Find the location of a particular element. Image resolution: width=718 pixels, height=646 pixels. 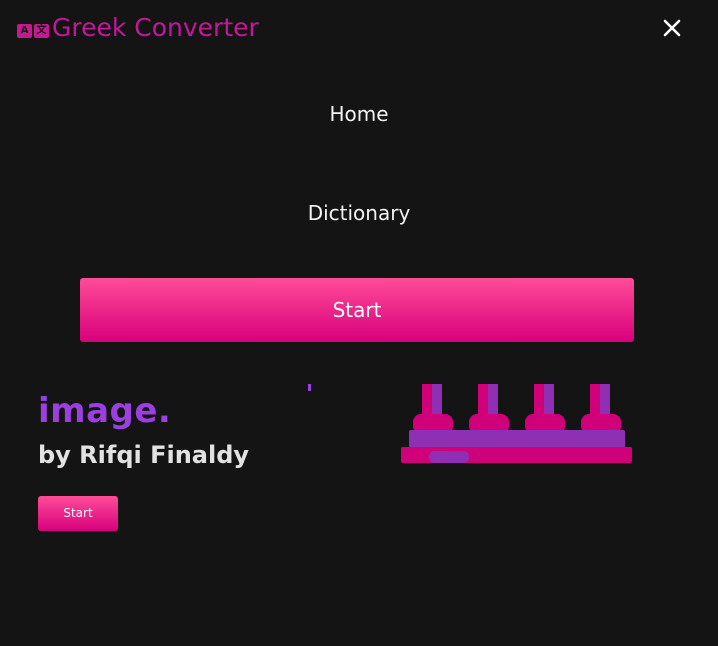

close-icon is located at coordinates (672, 28).